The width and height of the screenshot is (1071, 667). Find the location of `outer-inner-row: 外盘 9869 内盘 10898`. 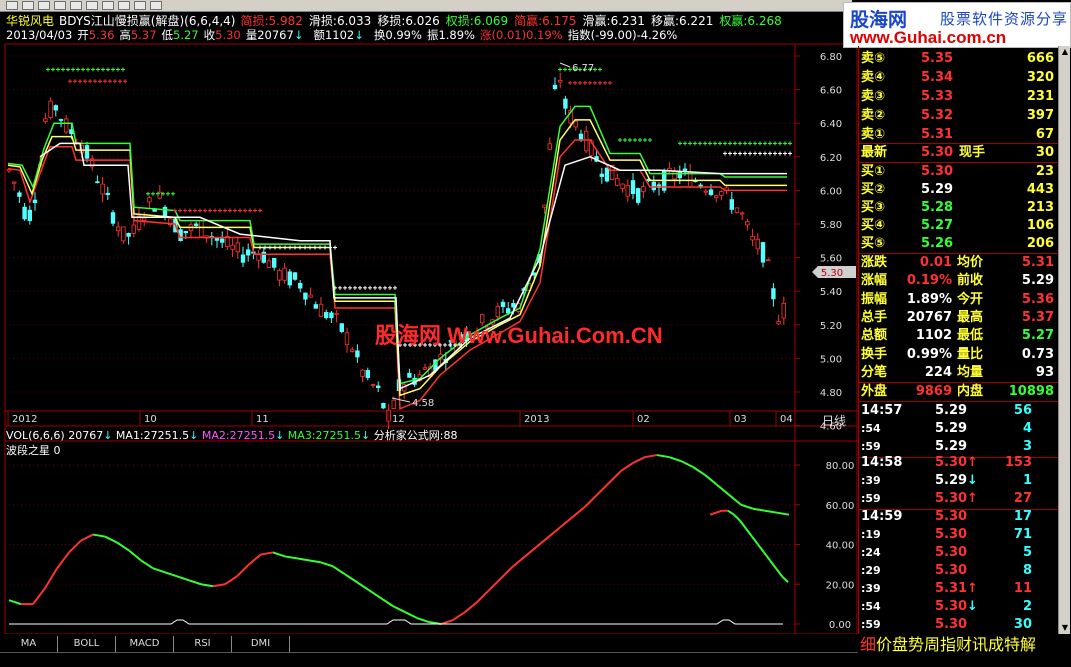

outer-inner-row: 外盘 9869 内盘 10898 is located at coordinates (958, 392).